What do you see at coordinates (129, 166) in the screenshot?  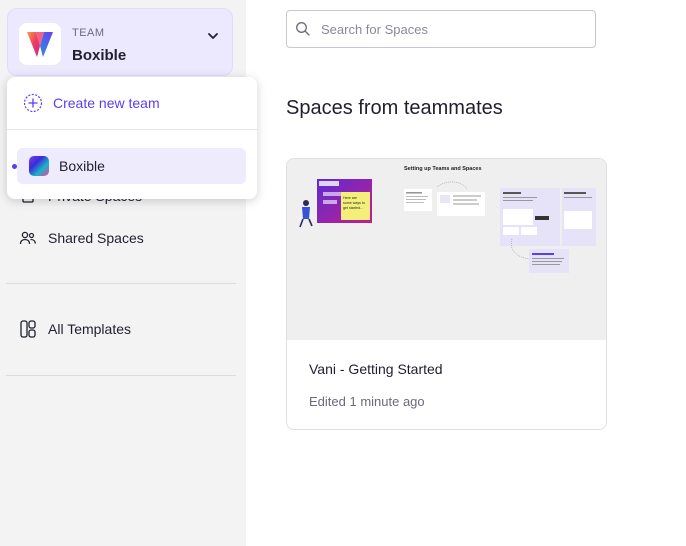 I see `team-option-boxible: Boxible` at bounding box center [129, 166].